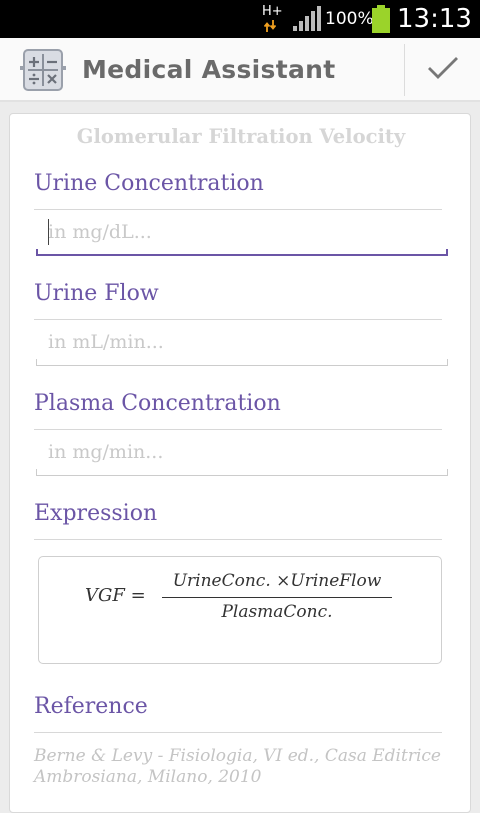 The width and height of the screenshot is (480, 813). What do you see at coordinates (115, 595) in the screenshot?
I see `formula-lhs: VGF =` at bounding box center [115, 595].